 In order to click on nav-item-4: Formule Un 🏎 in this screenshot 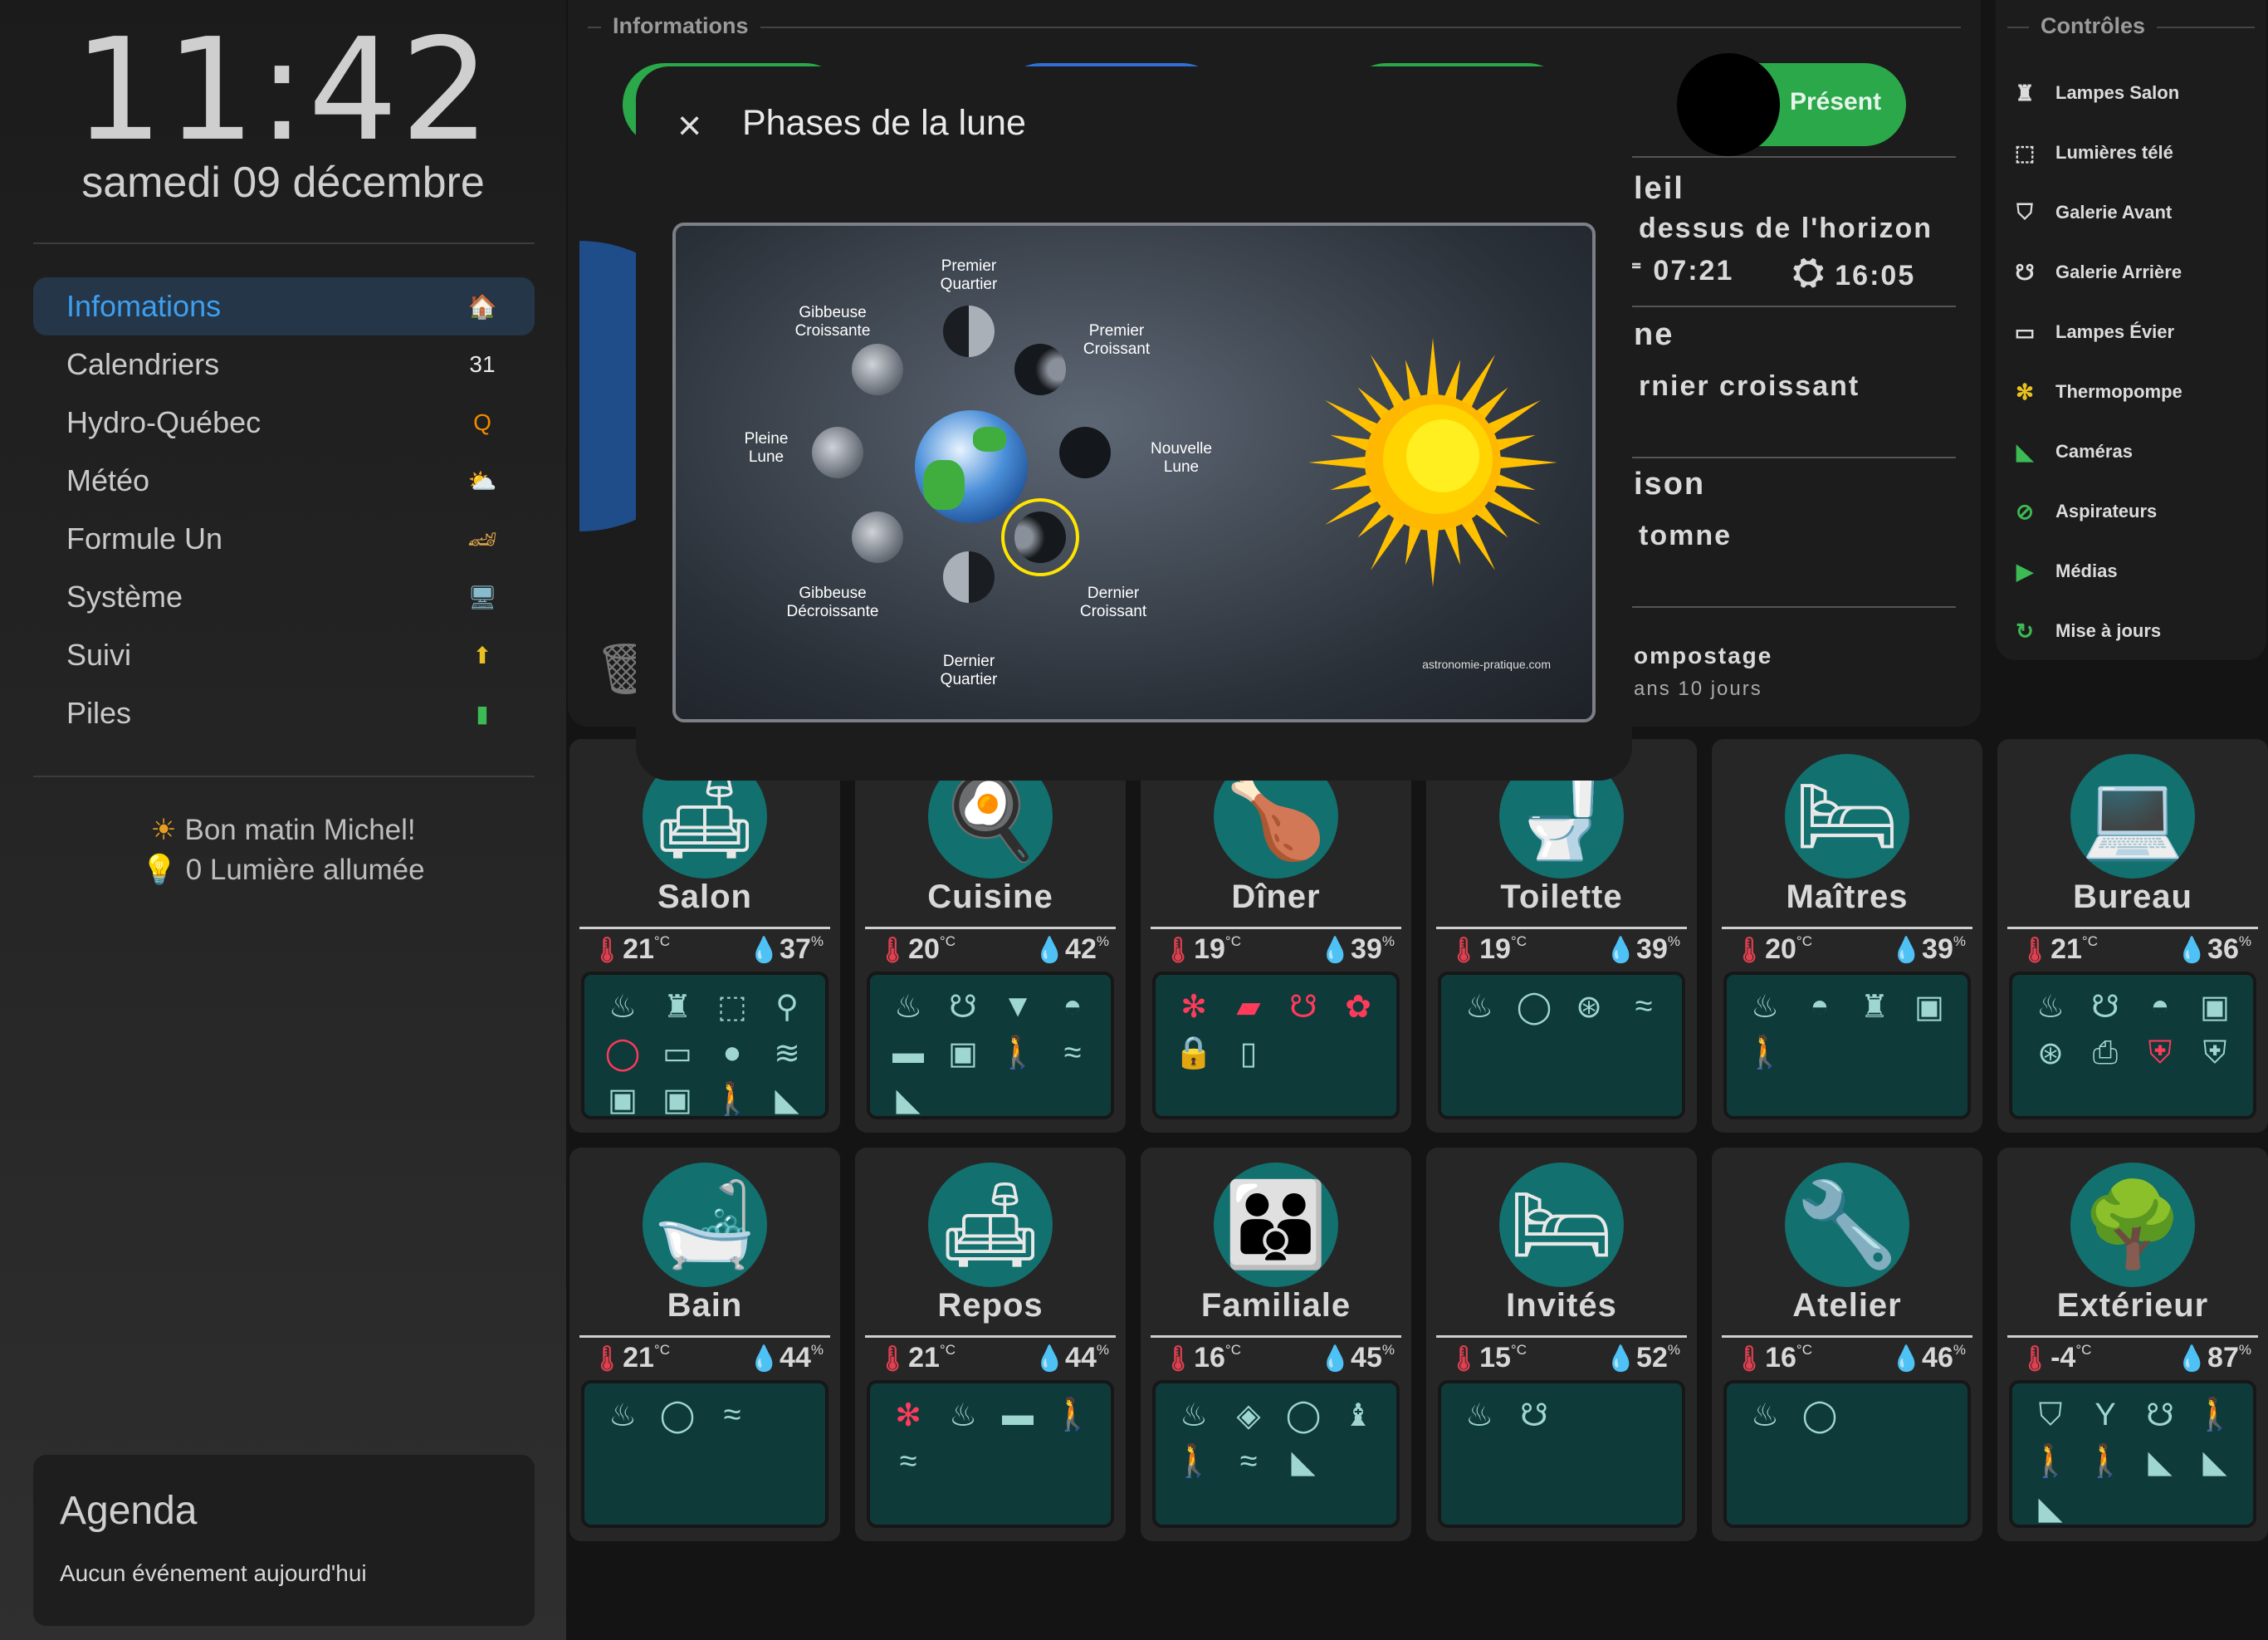, I will do `click(284, 539)`.